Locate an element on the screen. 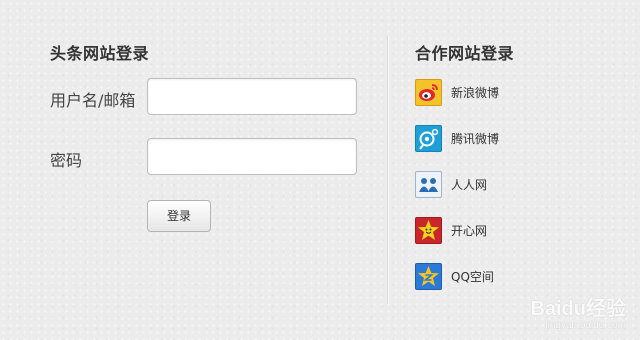 This screenshot has width=640, height=340. partner-label: 人人网 is located at coordinates (469, 184).